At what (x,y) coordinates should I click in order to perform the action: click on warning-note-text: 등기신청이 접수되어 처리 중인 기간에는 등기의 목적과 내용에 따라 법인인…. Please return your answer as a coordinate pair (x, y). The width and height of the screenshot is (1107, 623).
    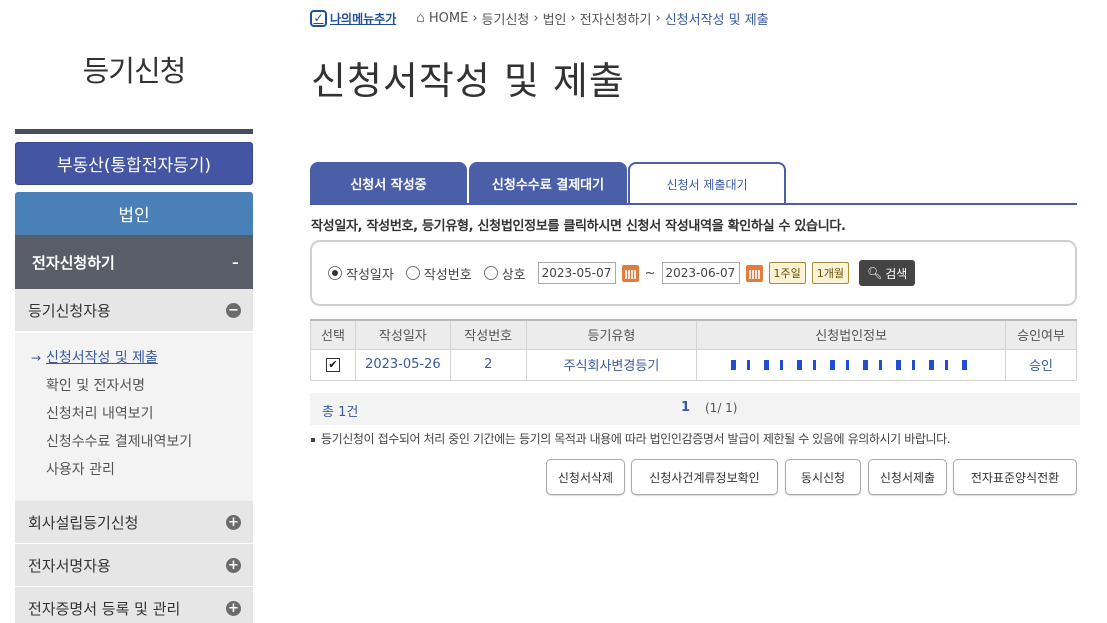
    Looking at the image, I should click on (636, 439).